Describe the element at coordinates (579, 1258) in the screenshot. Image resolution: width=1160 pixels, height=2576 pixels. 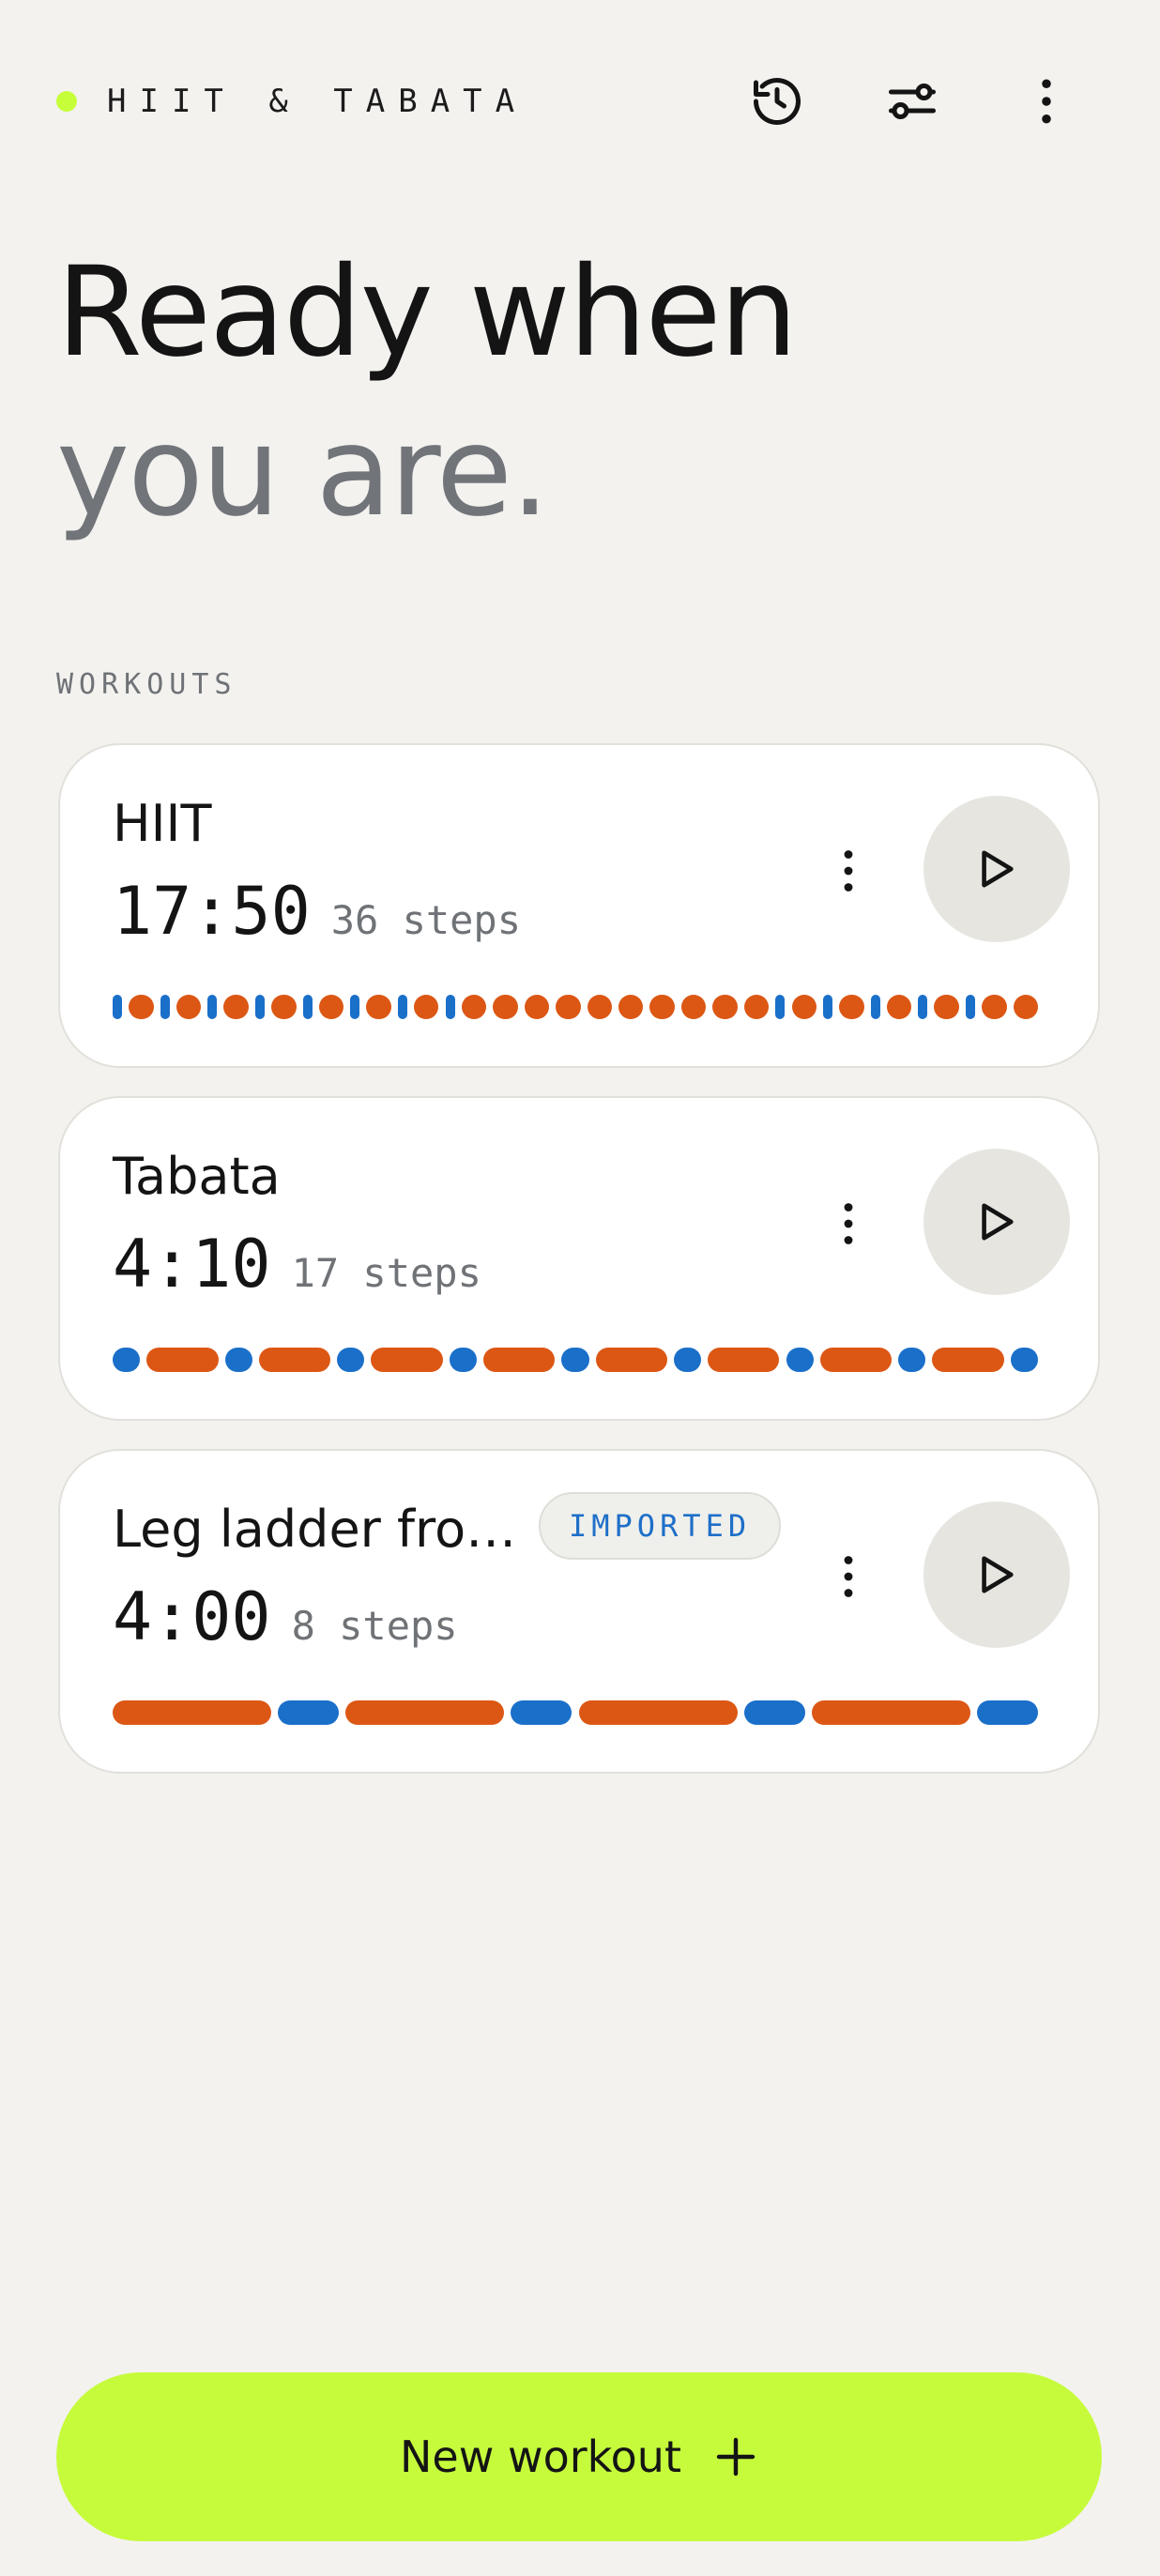
I see `workout-card-tabata: Tabata 4:10 17 steps` at that location.